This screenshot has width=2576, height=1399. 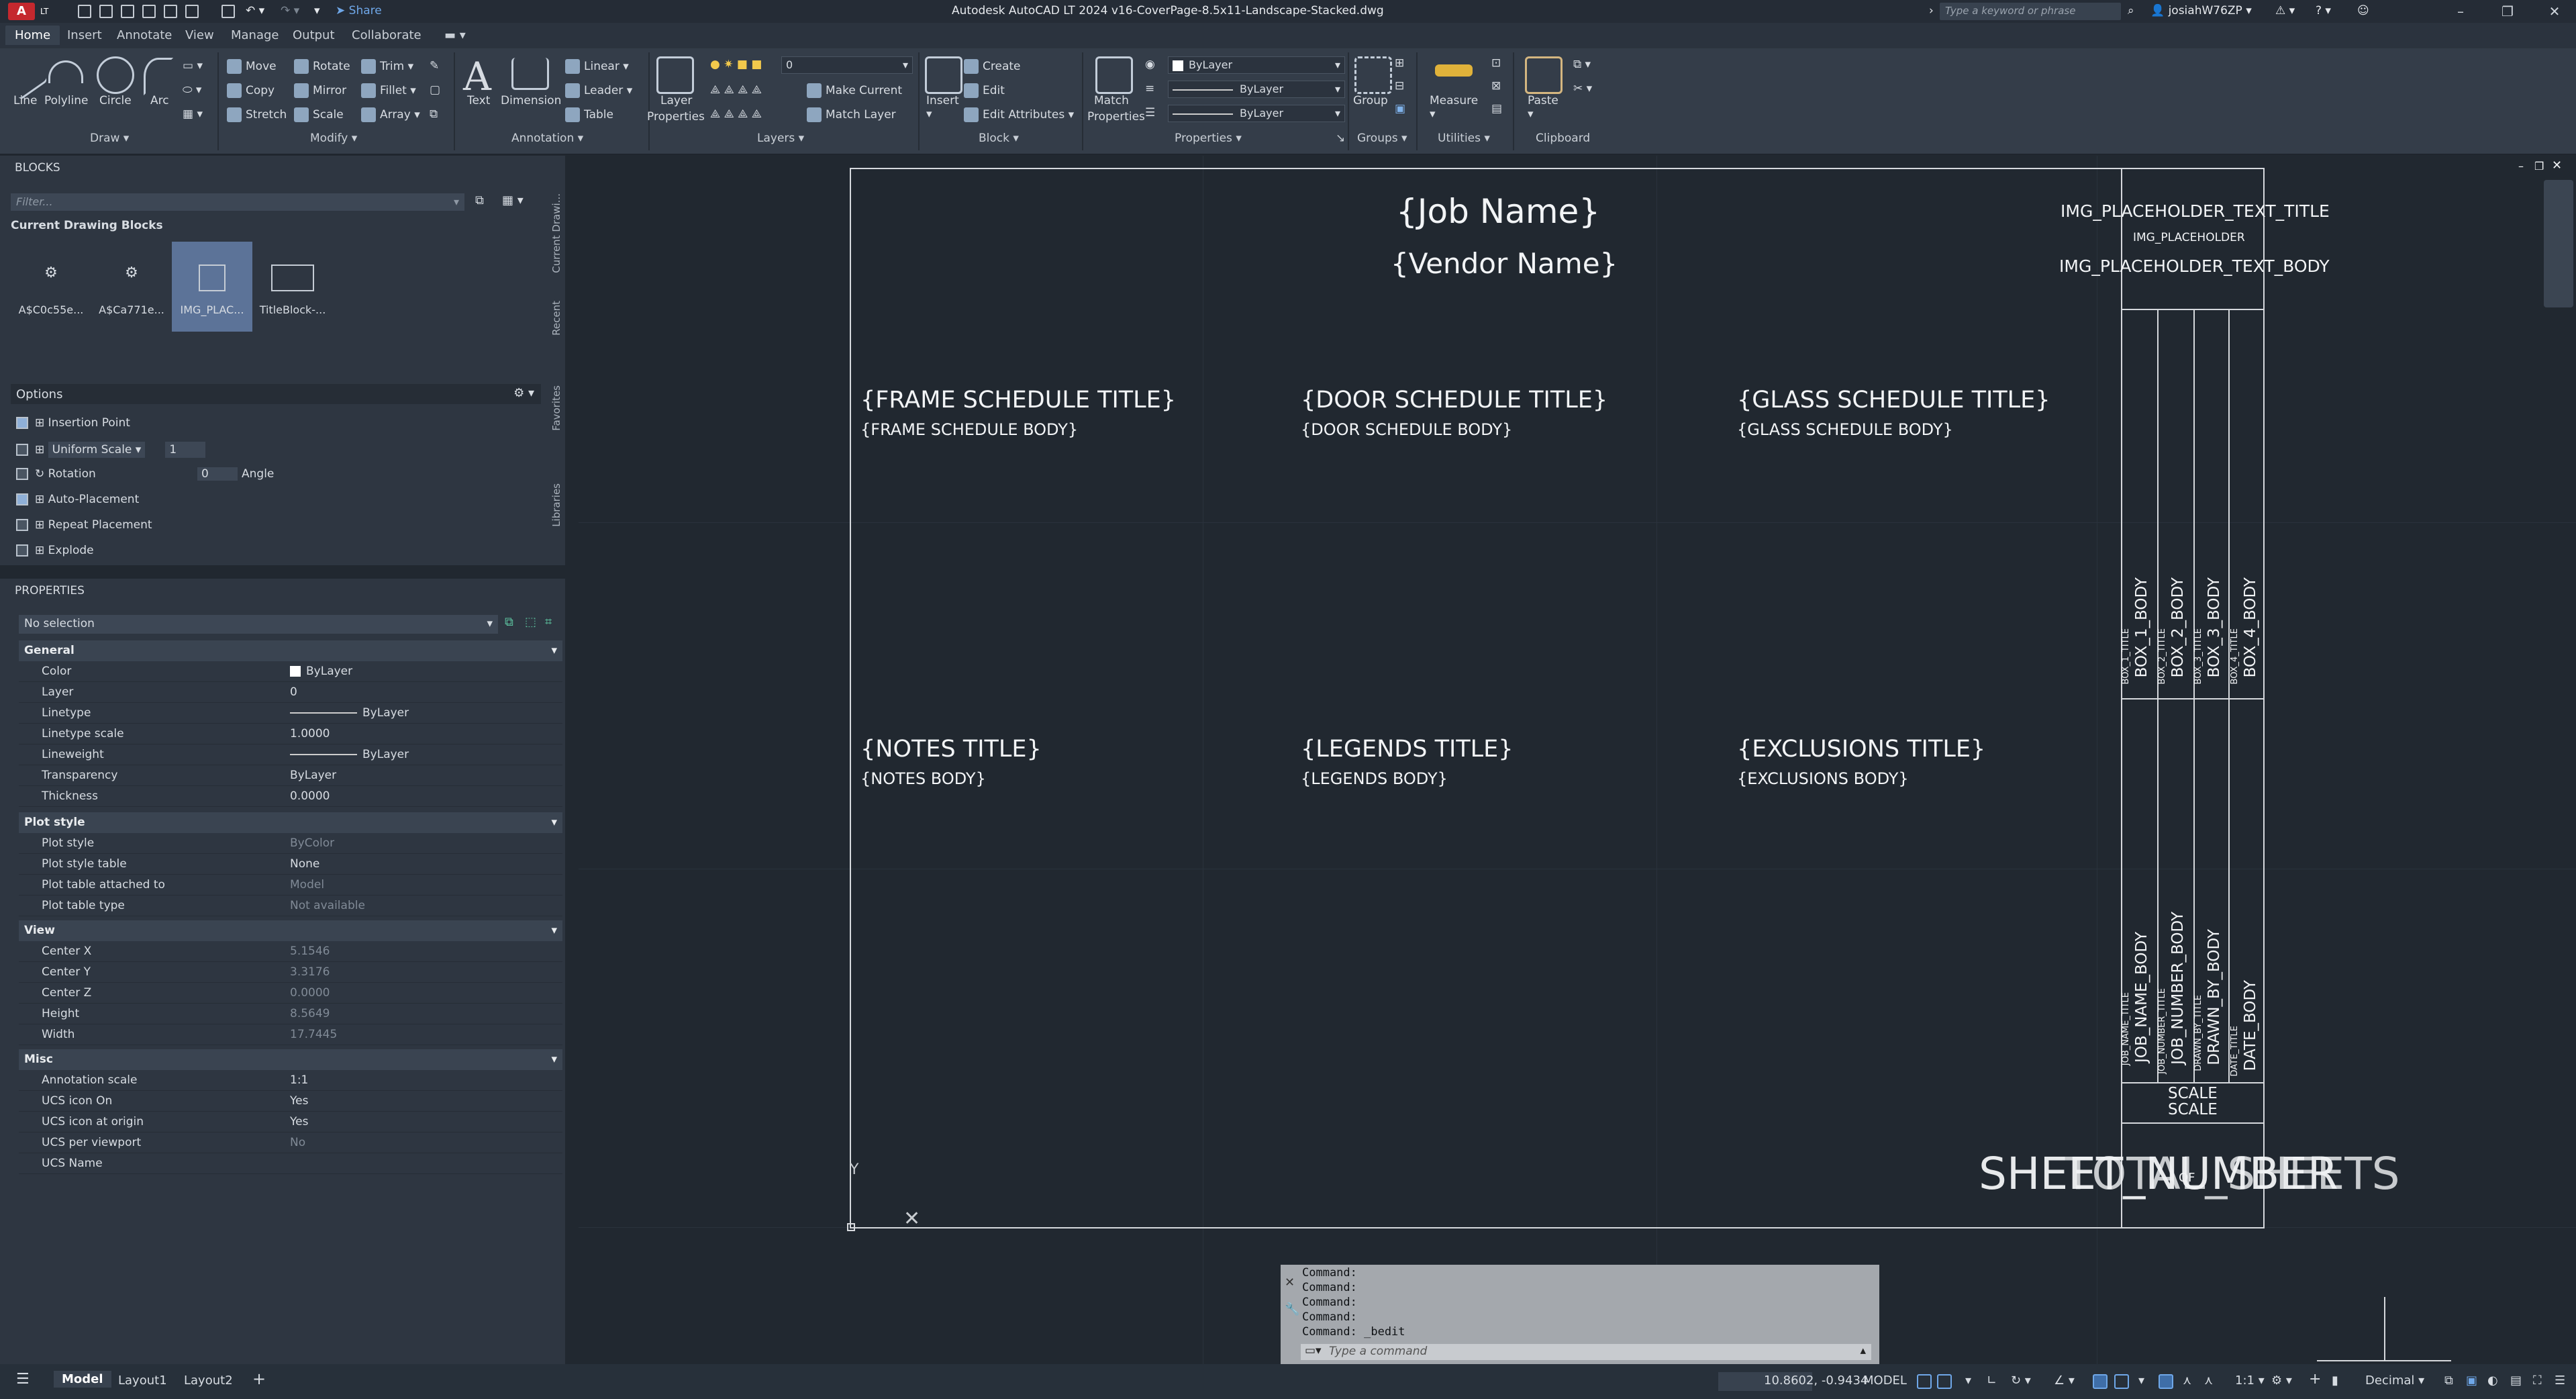 I want to click on group-button: Group, so click(x=1370, y=101).